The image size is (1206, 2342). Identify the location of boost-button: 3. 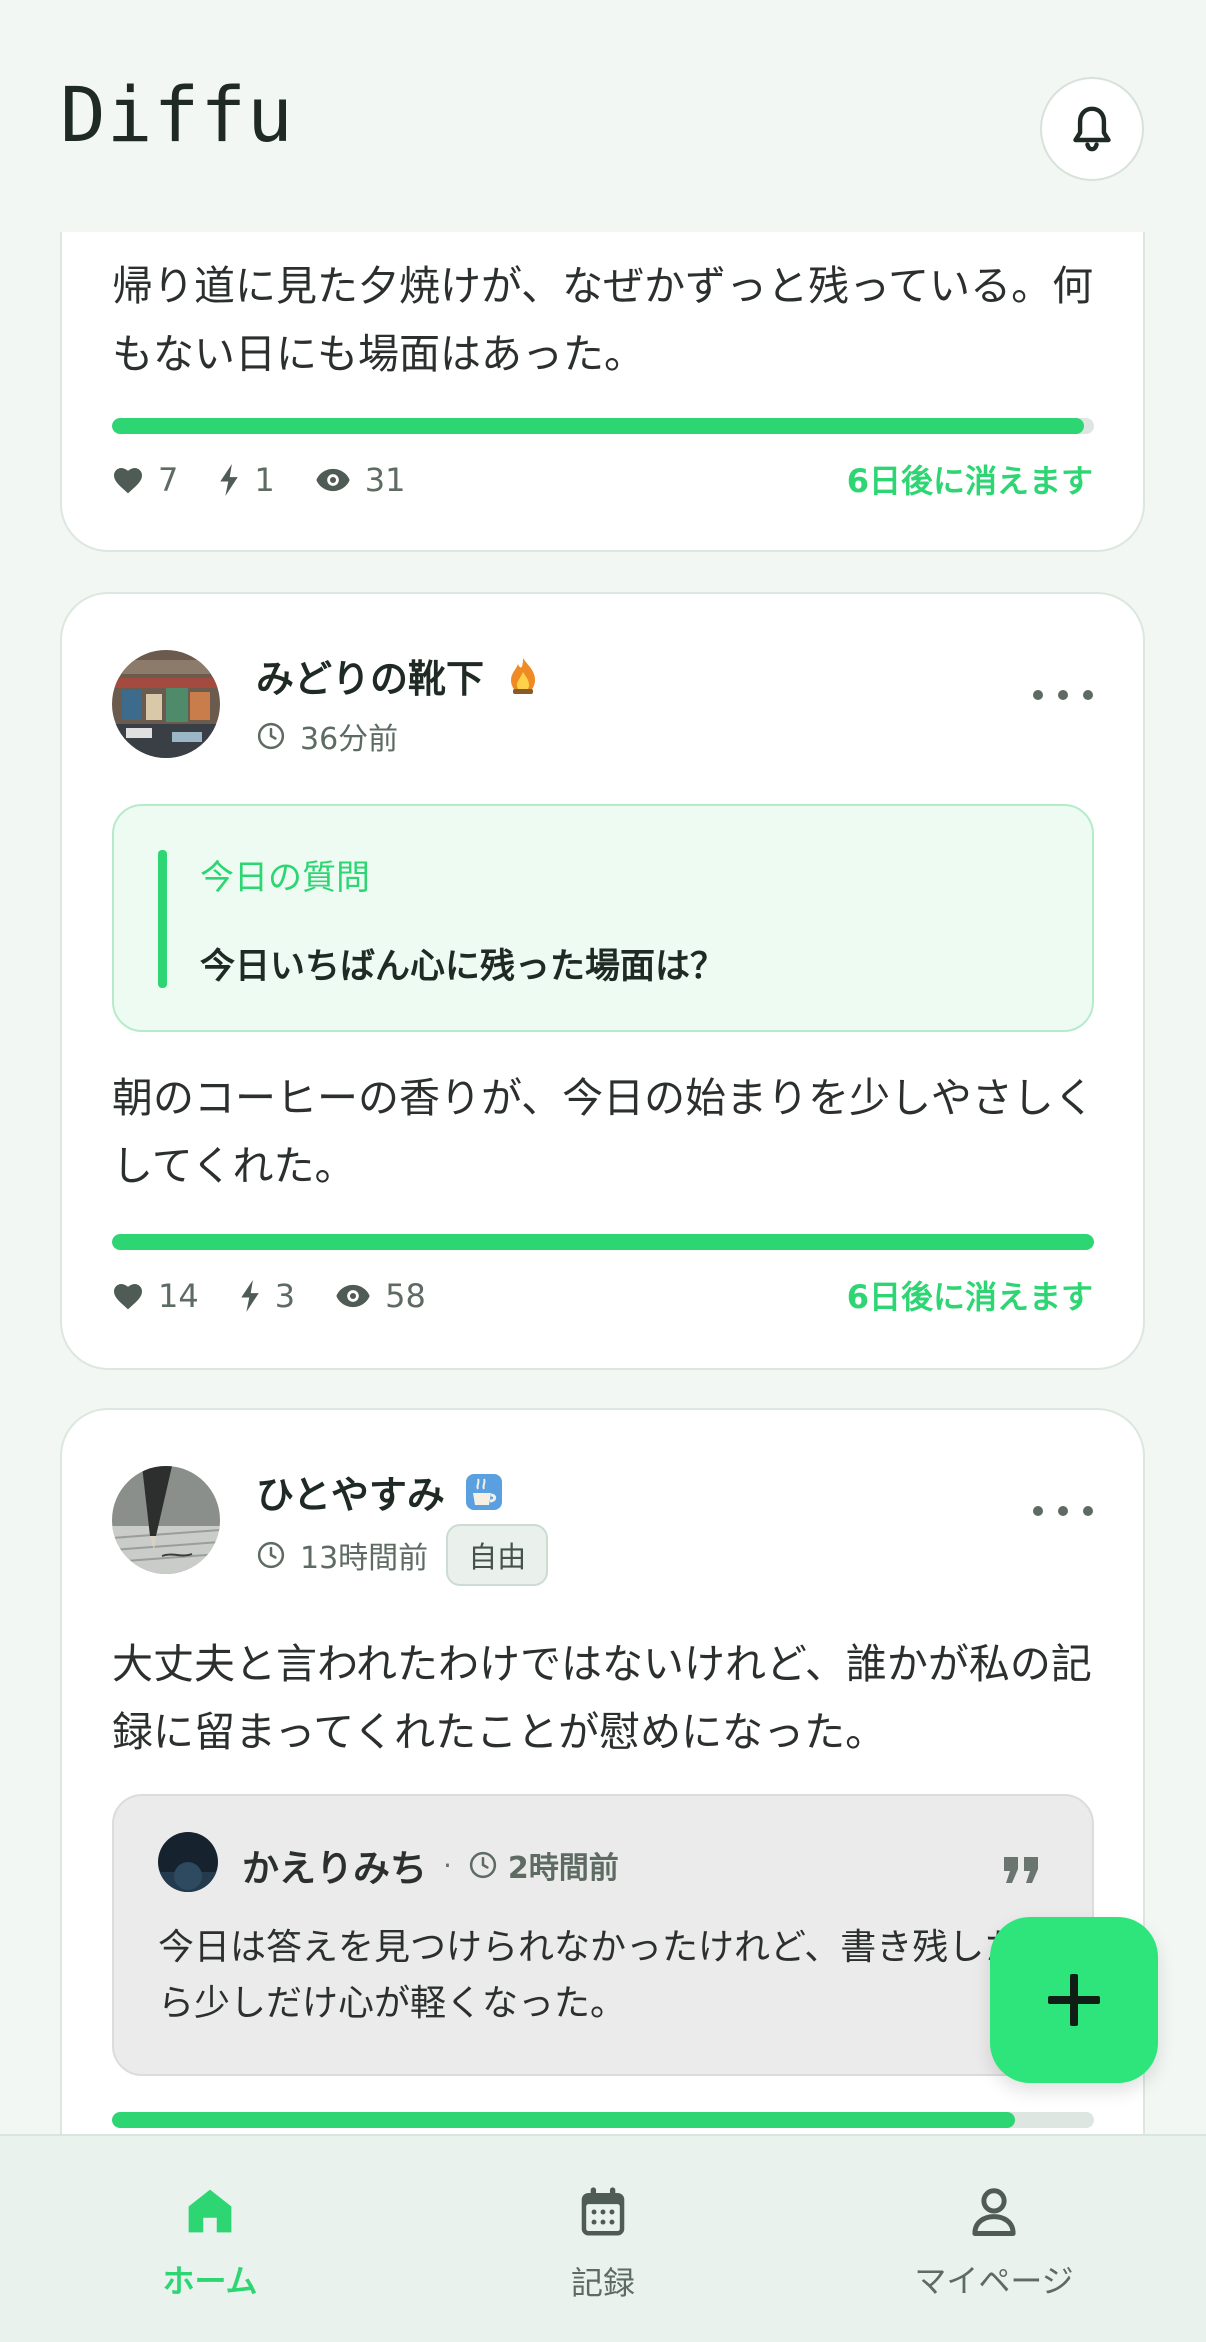
(267, 1296).